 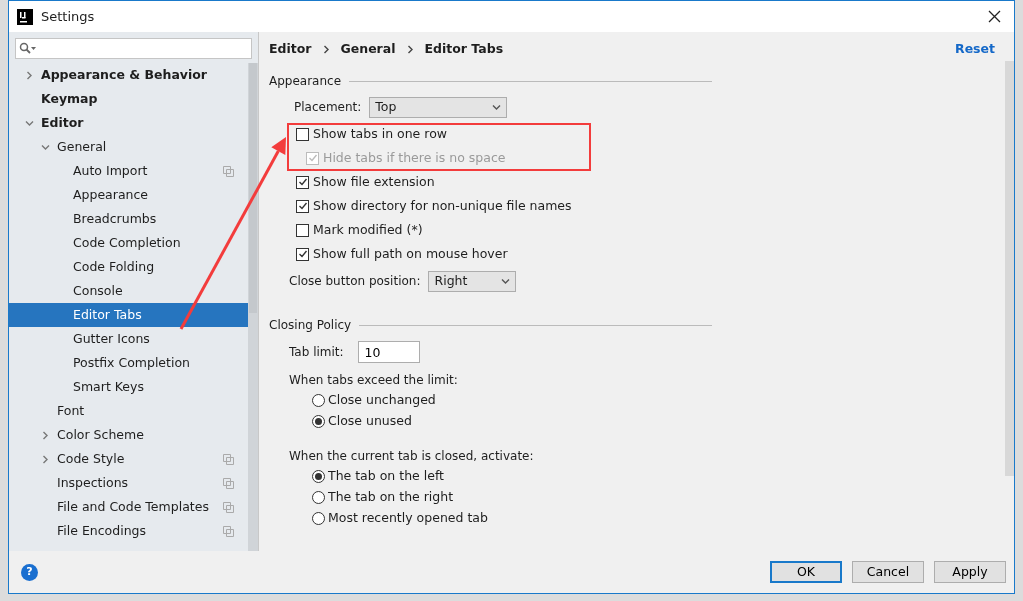 I want to click on radio-label: Most recently opened tab, so click(x=408, y=518).